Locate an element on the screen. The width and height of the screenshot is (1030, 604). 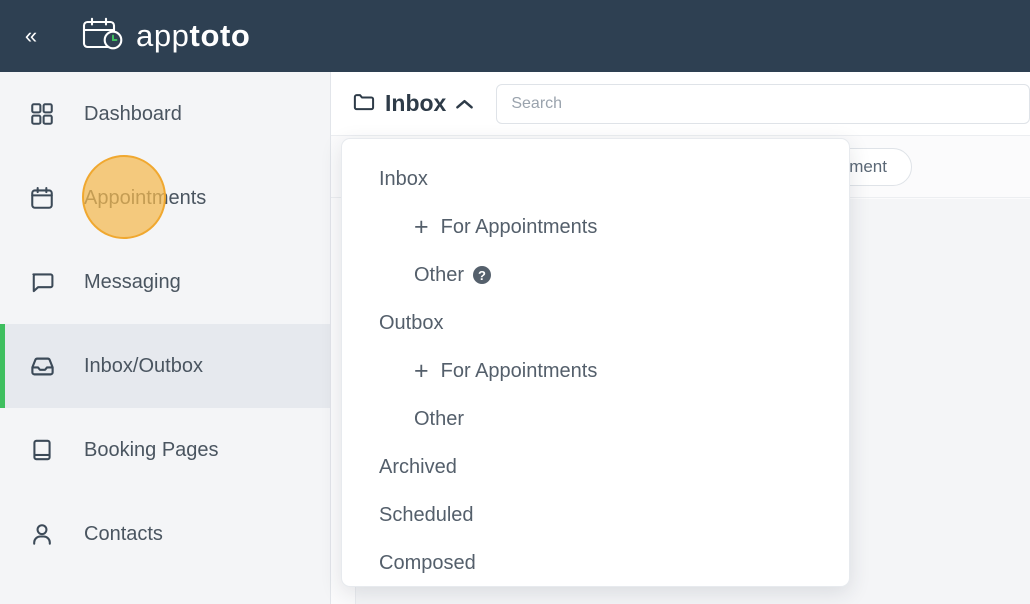
brand-wordmark: apptoto is located at coordinates (193, 36).